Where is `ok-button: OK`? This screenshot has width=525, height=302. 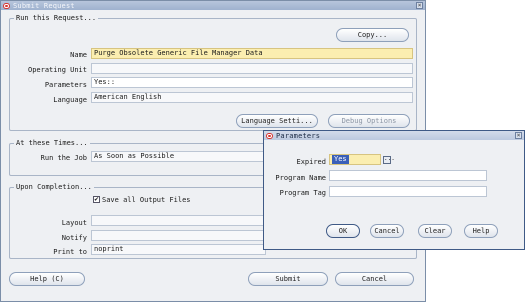 ok-button: OK is located at coordinates (343, 231).